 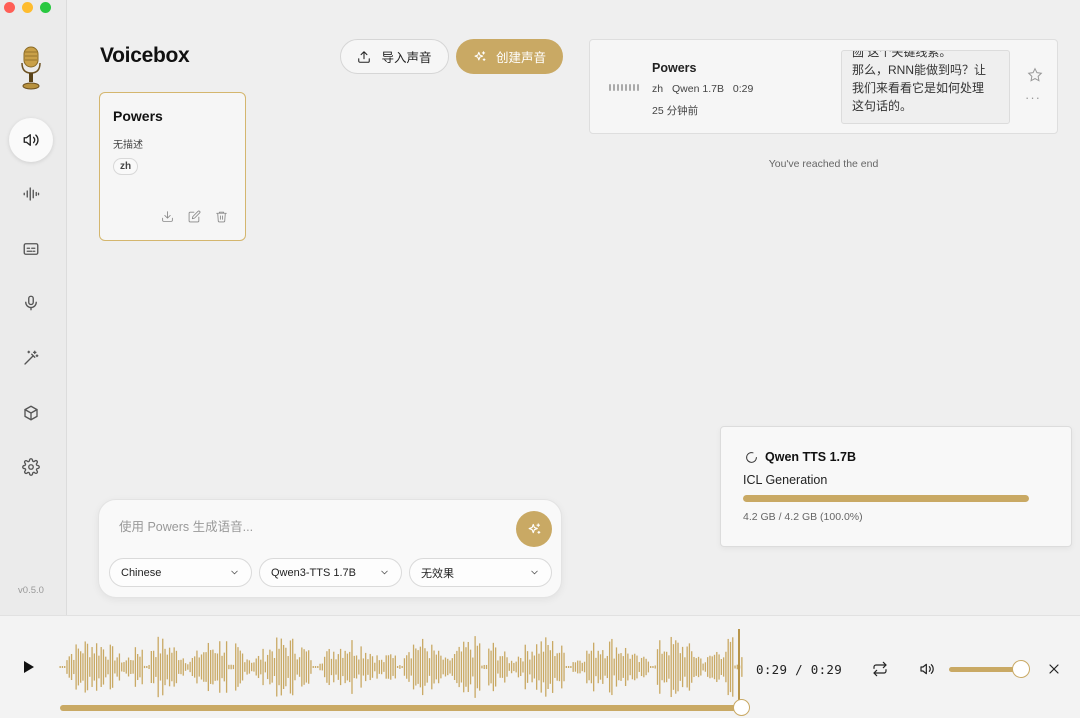 What do you see at coordinates (401, 667) in the screenshot?
I see `audio-waveform` at bounding box center [401, 667].